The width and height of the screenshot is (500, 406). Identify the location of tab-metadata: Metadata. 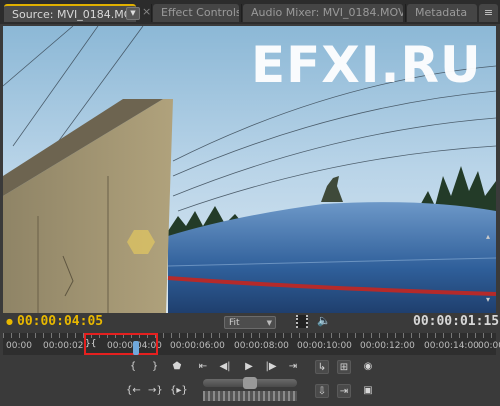
(442, 13).